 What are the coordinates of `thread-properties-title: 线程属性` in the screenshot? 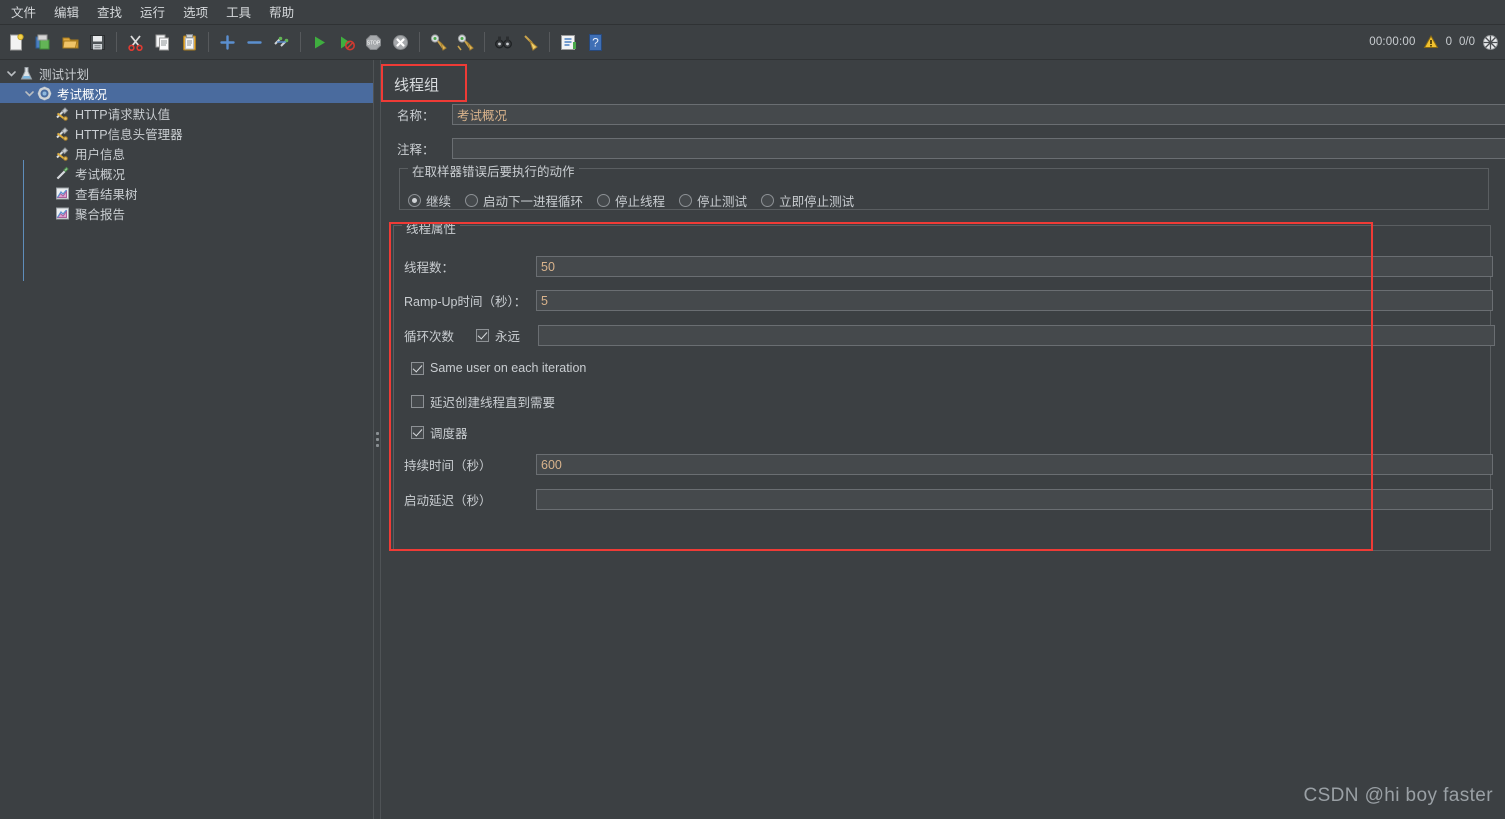 It's located at (431, 227).